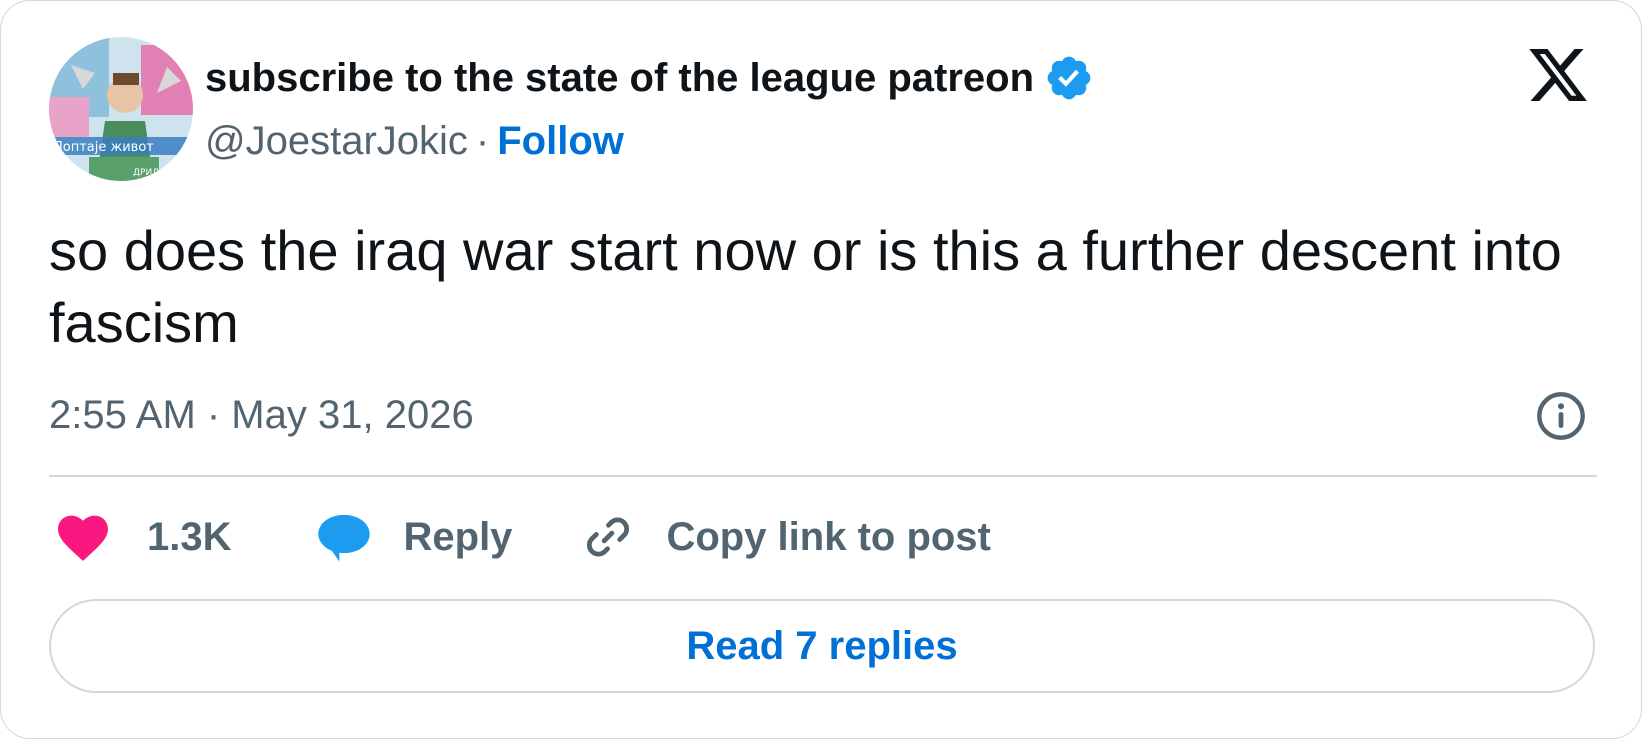  Describe the element at coordinates (828, 536) in the screenshot. I see `copy-link-label: Copy link to post` at that location.